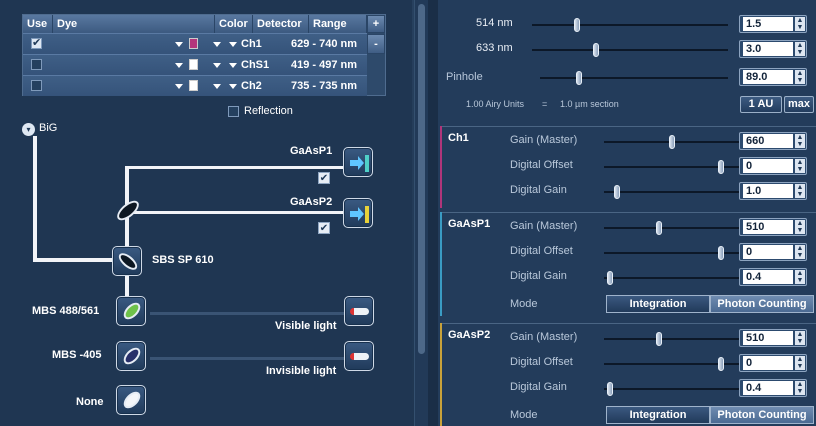 This screenshot has height=426, width=816. Describe the element at coordinates (768, 277) in the screenshot. I see `ch1-dgain-value: 0.4` at that location.